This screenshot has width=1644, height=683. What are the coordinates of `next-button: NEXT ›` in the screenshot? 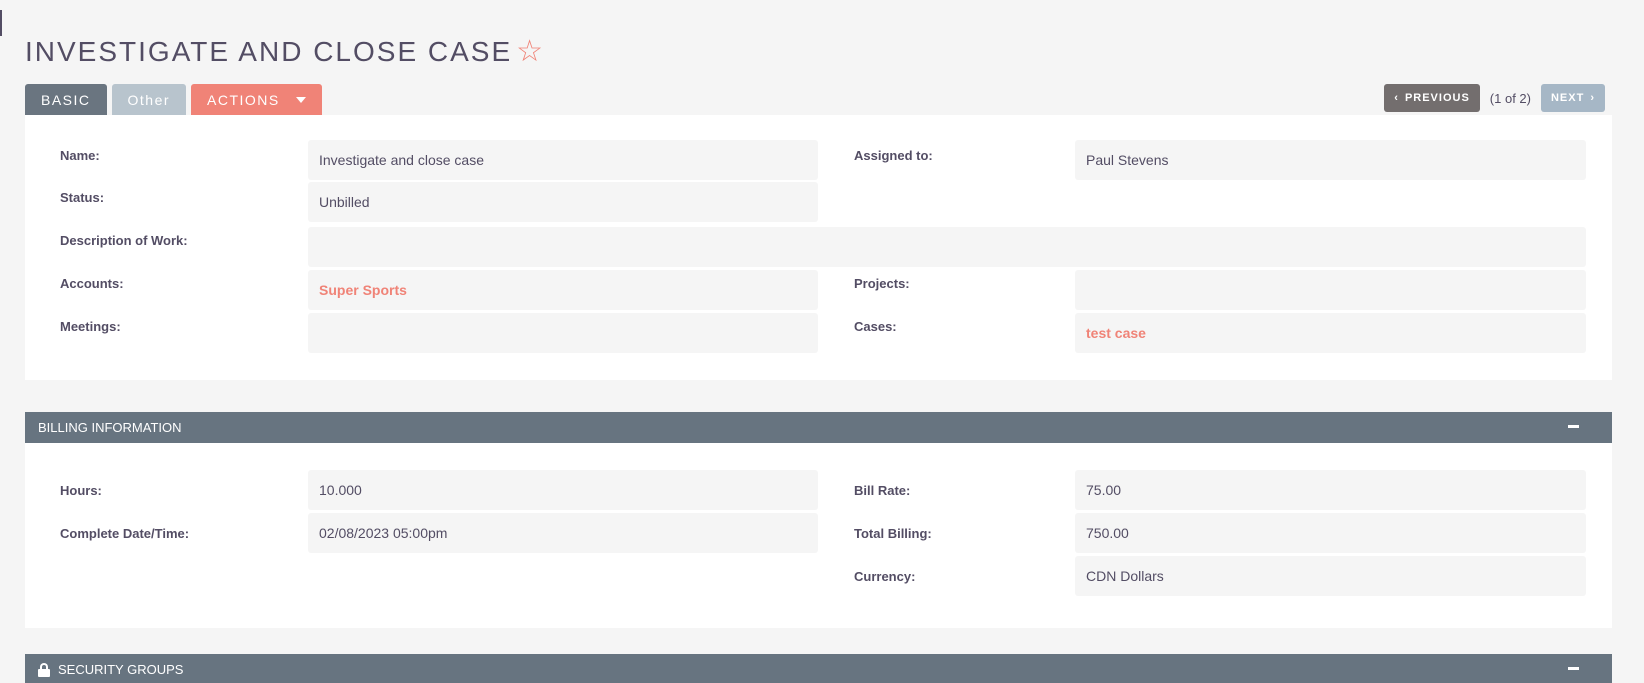 It's located at (1572, 98).